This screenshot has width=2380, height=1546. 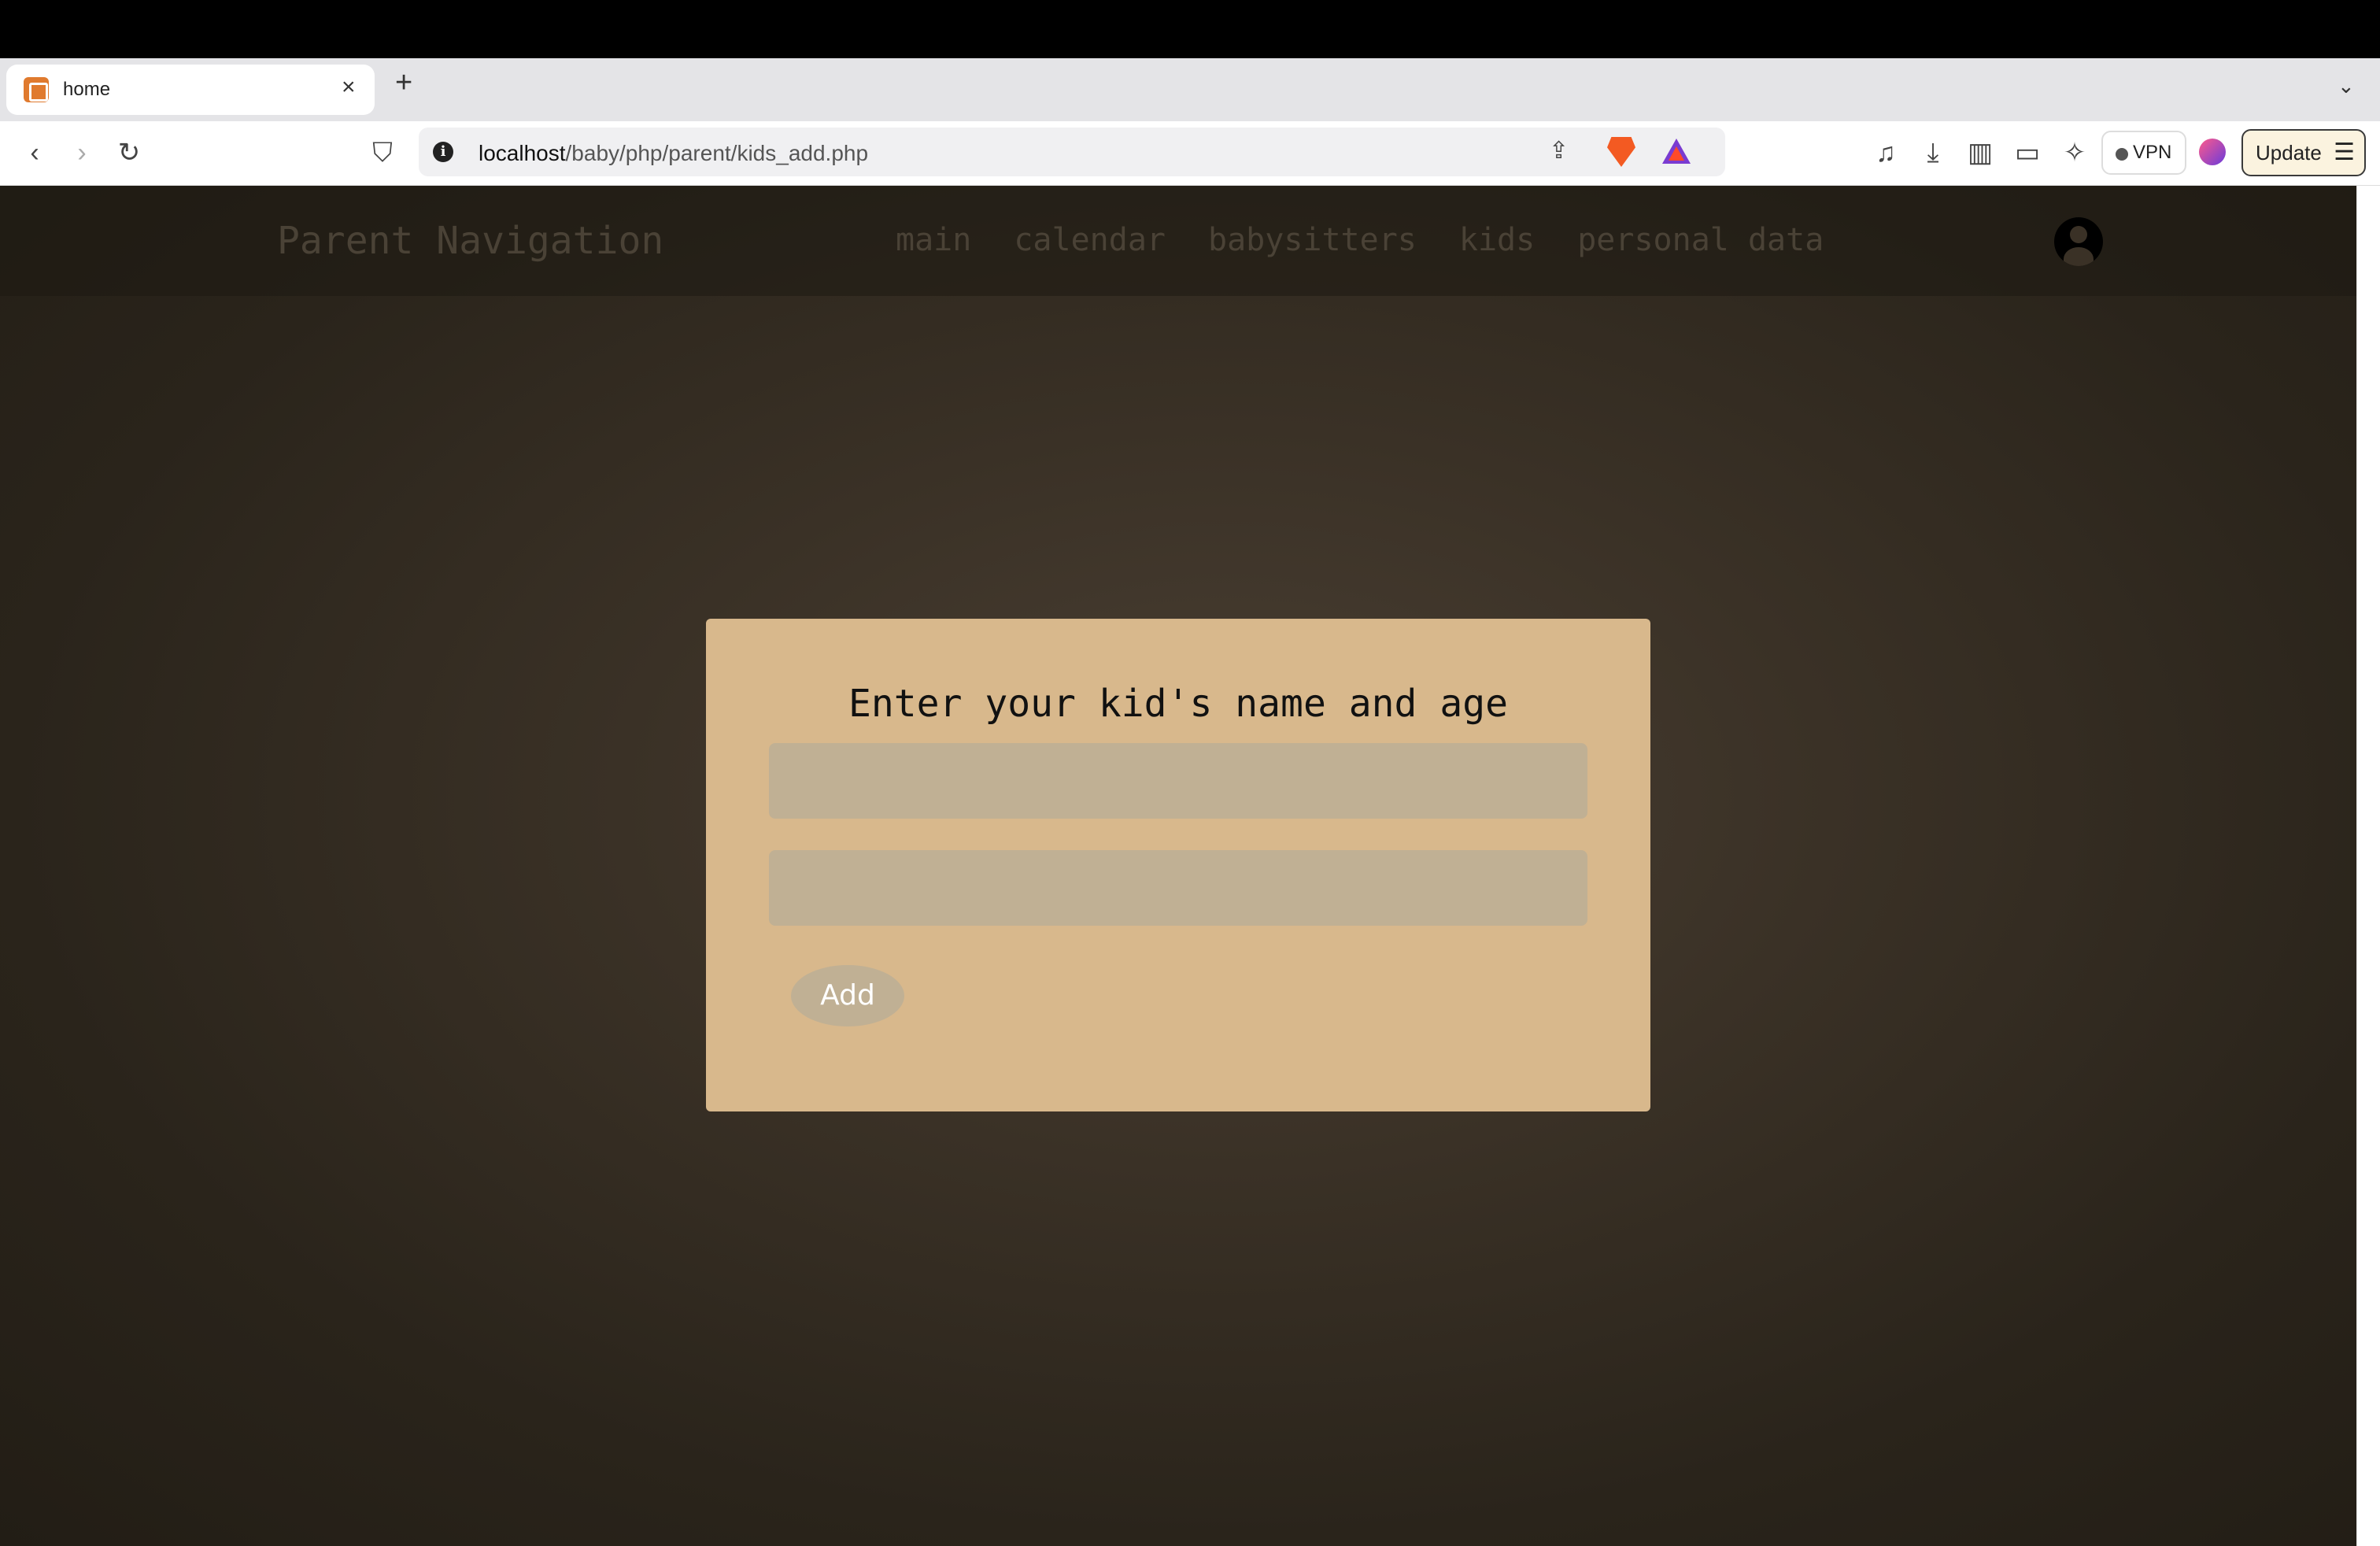 What do you see at coordinates (1885, 152) in the screenshot?
I see `media-icon: ♫` at bounding box center [1885, 152].